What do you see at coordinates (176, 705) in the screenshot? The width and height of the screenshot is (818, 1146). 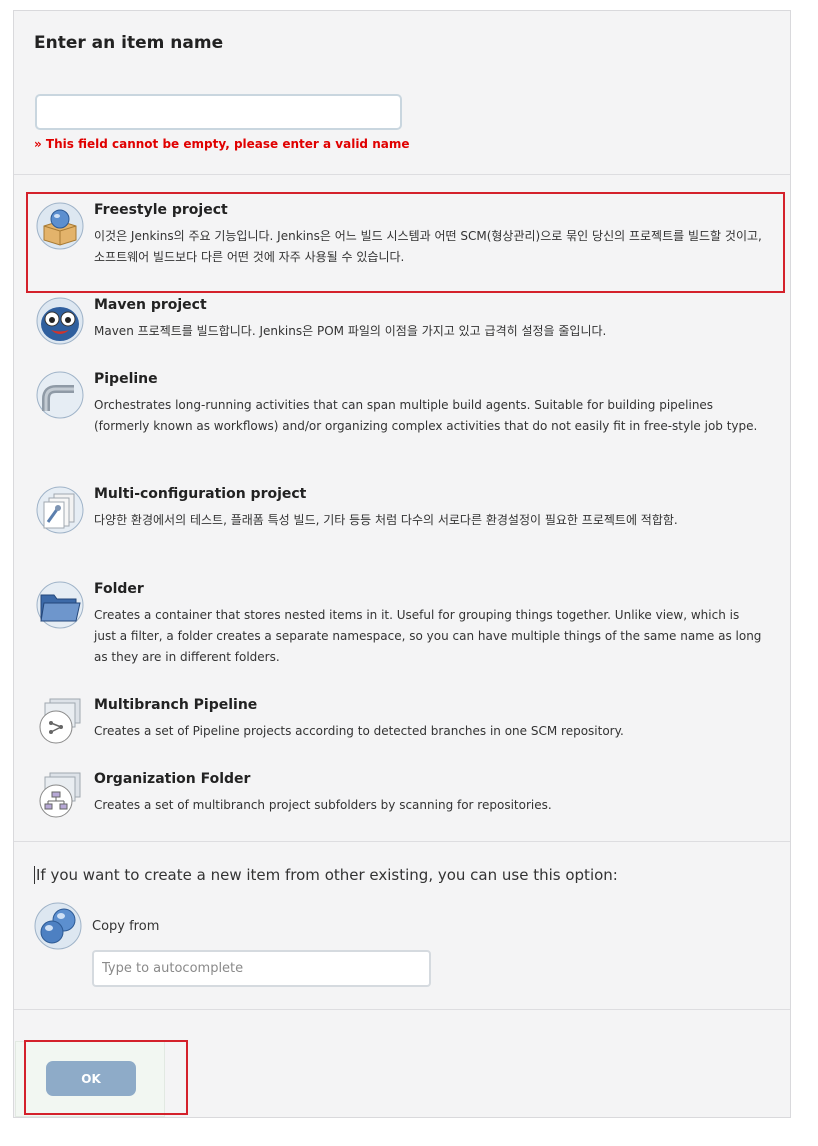 I see `item-label: Multibranch Pipeline` at bounding box center [176, 705].